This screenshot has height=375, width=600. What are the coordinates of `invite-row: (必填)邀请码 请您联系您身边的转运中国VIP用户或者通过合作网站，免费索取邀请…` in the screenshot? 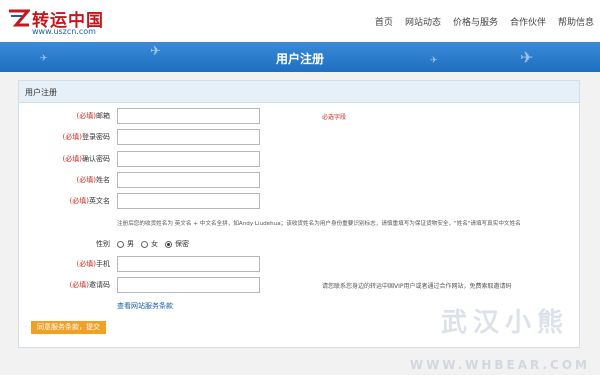 It's located at (299, 285).